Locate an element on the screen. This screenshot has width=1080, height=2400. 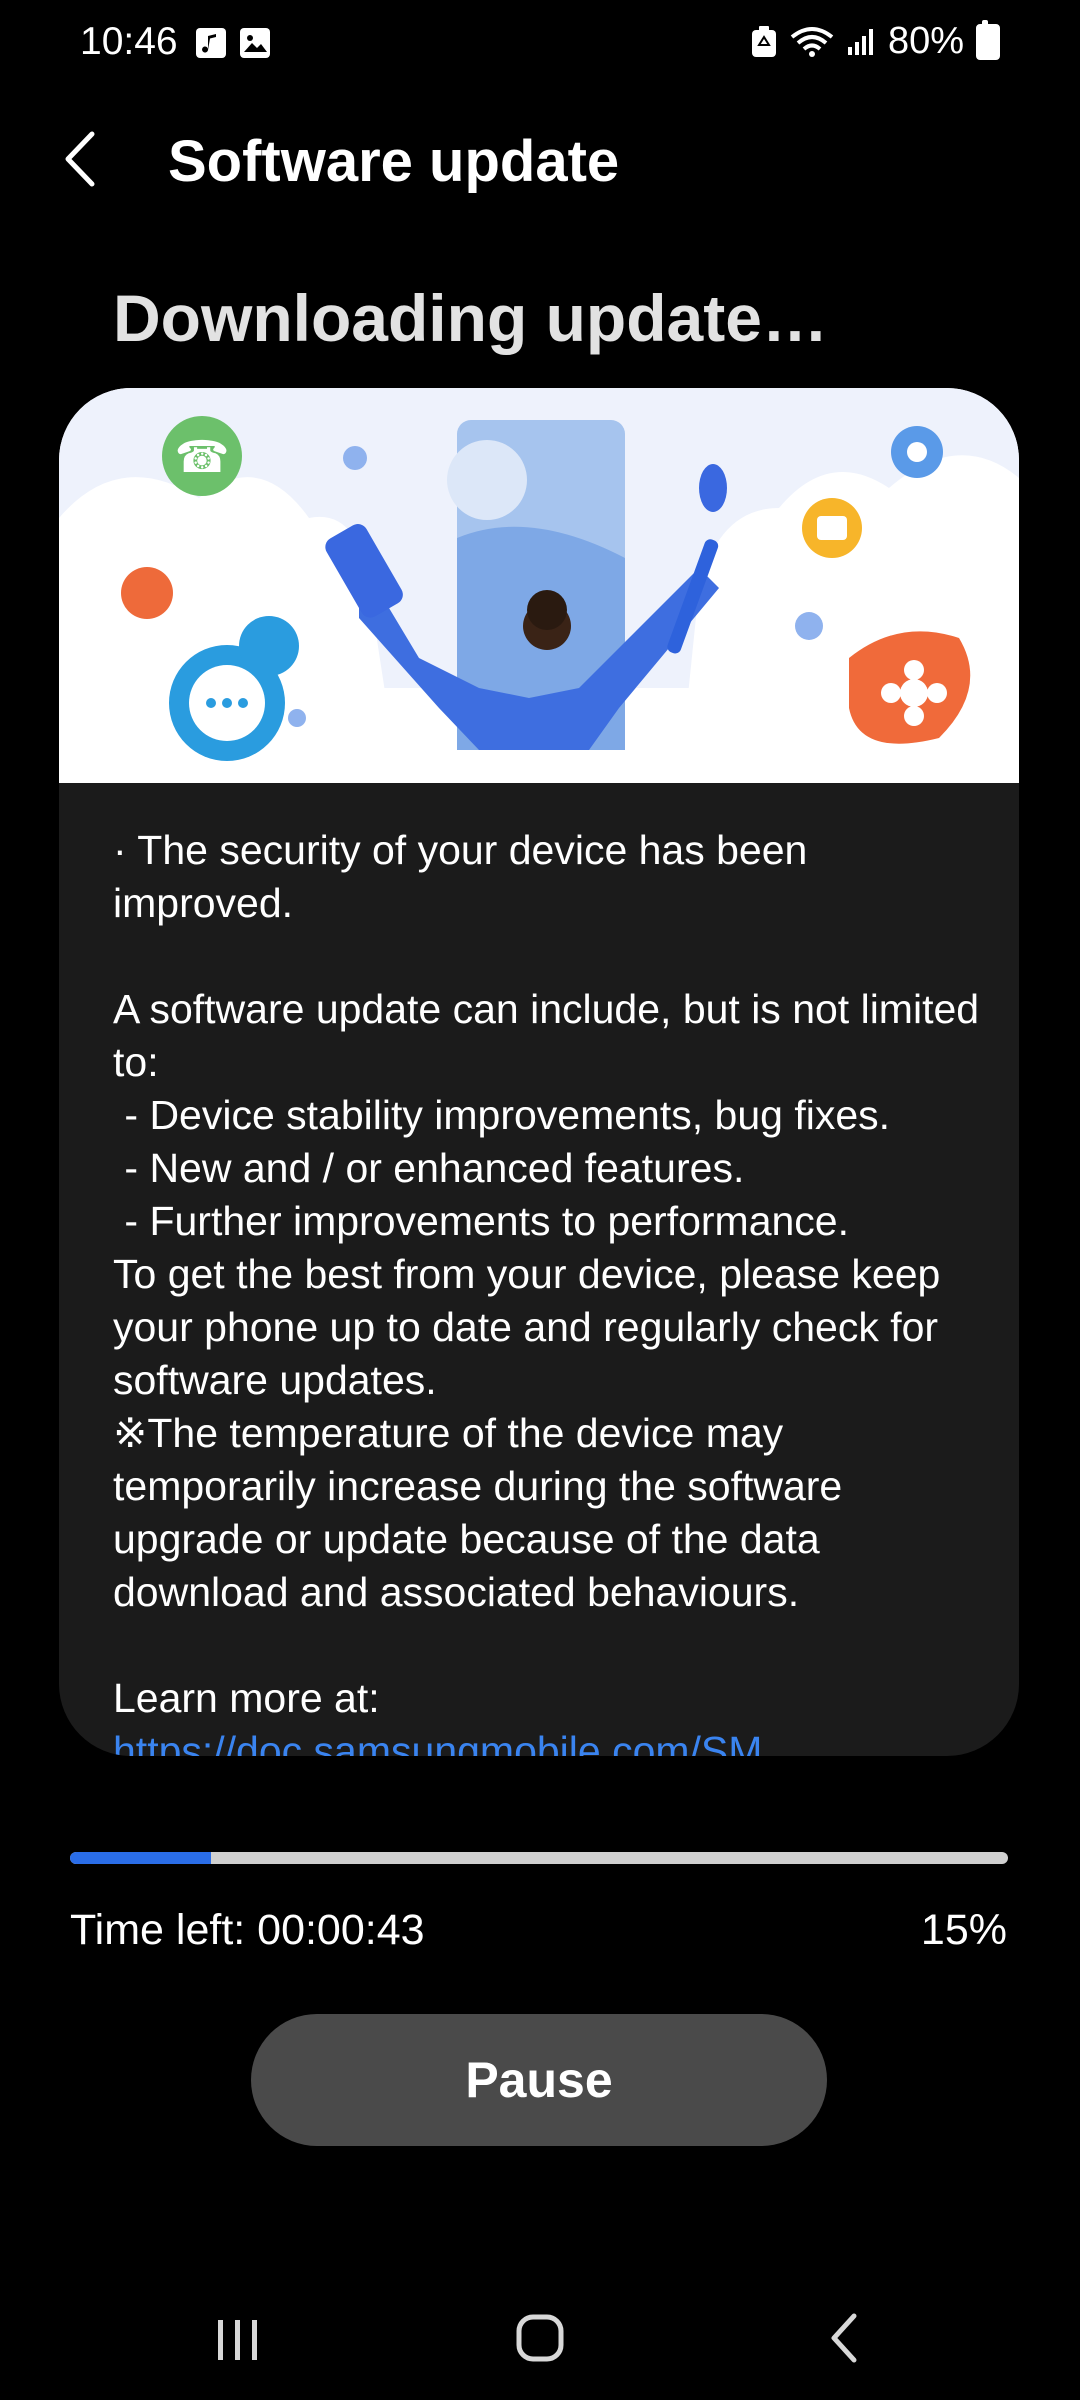
download-progress-bar is located at coordinates (539, 1858).